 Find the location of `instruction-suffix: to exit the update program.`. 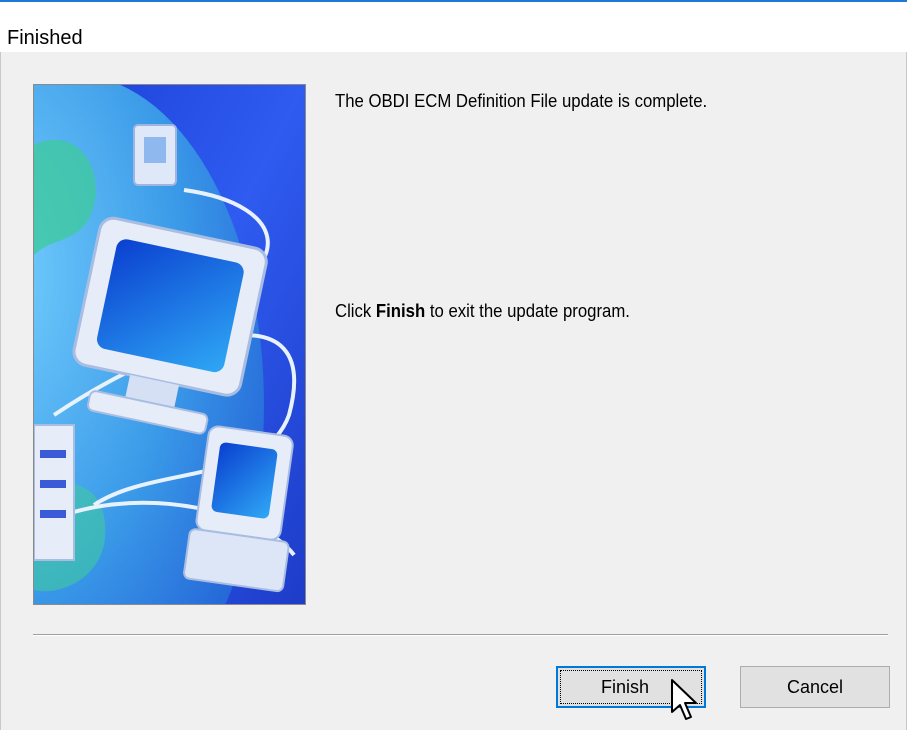

instruction-suffix: to exit the update program. is located at coordinates (527, 311).